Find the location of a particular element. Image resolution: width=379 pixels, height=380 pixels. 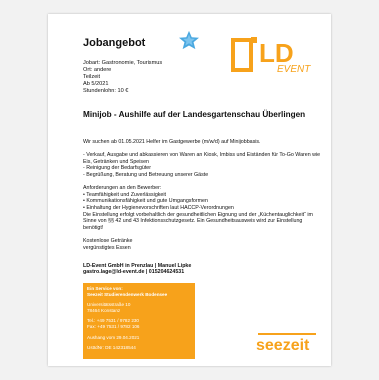

benefit-item: vergünstigtes Essen is located at coordinates (107, 247).